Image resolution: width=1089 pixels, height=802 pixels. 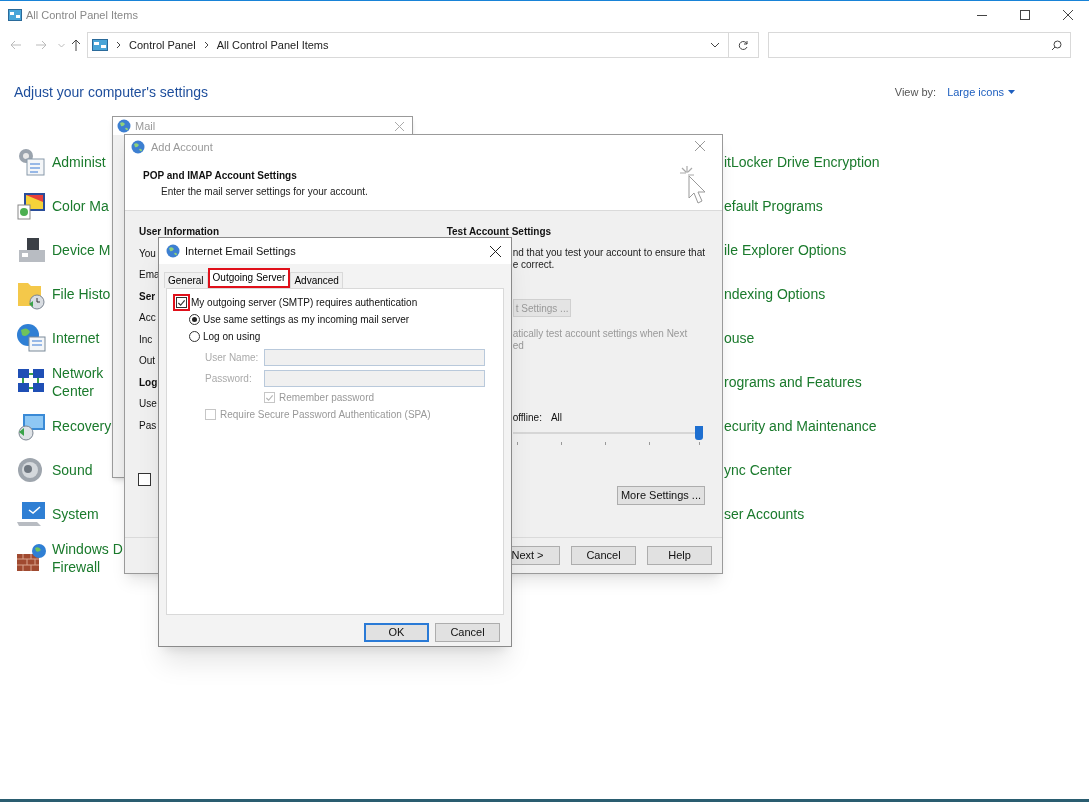 What do you see at coordinates (793, 382) in the screenshot?
I see `control-panel-link: rograms and Features` at bounding box center [793, 382].